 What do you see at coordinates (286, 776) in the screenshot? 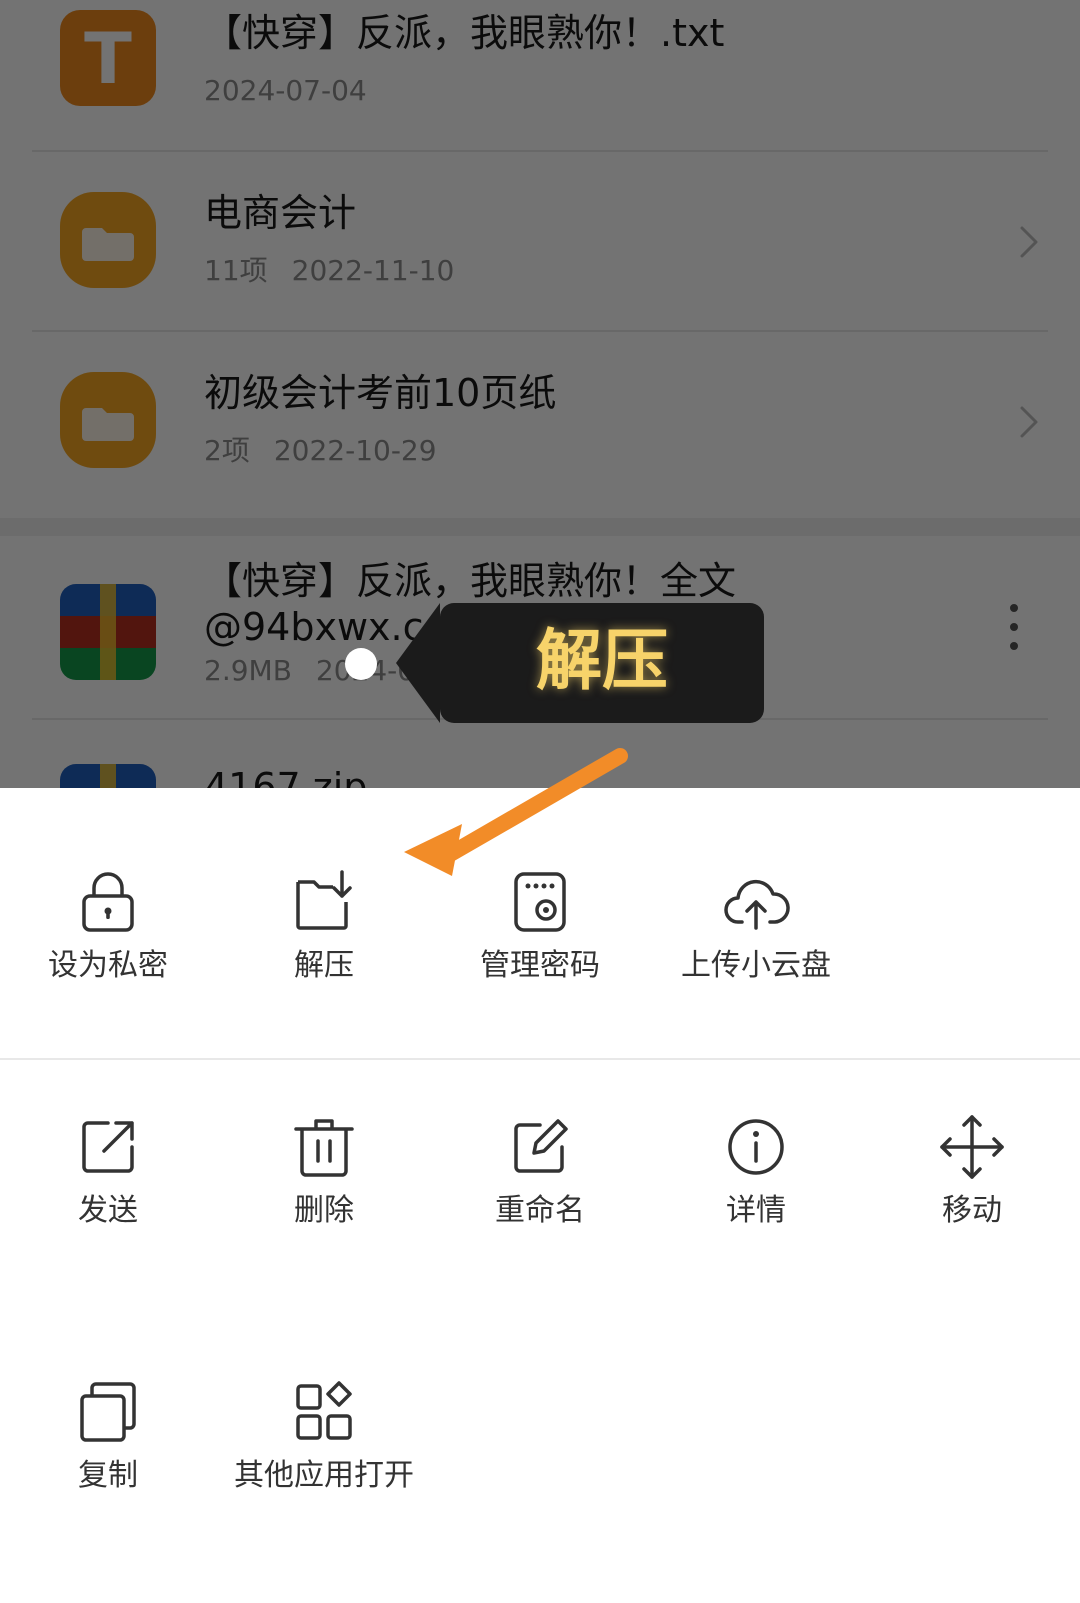
I see `file-name: 4167.zip` at bounding box center [286, 776].